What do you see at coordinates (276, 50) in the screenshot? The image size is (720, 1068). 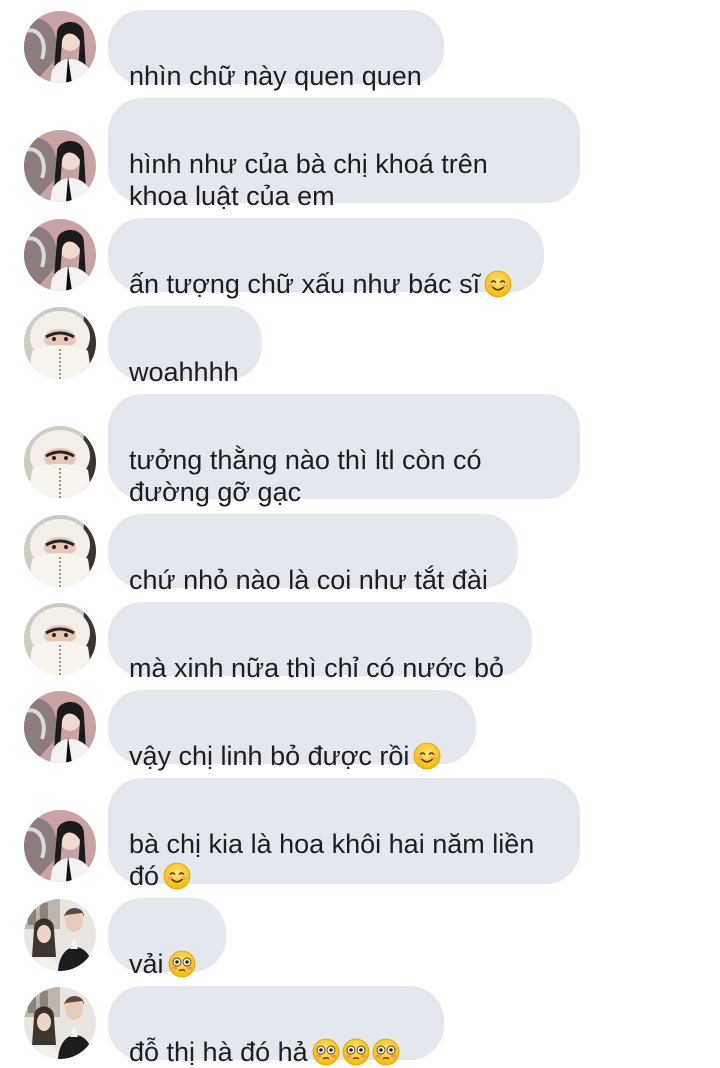 I see `message-bubble: nhìn chữ này quen quen` at bounding box center [276, 50].